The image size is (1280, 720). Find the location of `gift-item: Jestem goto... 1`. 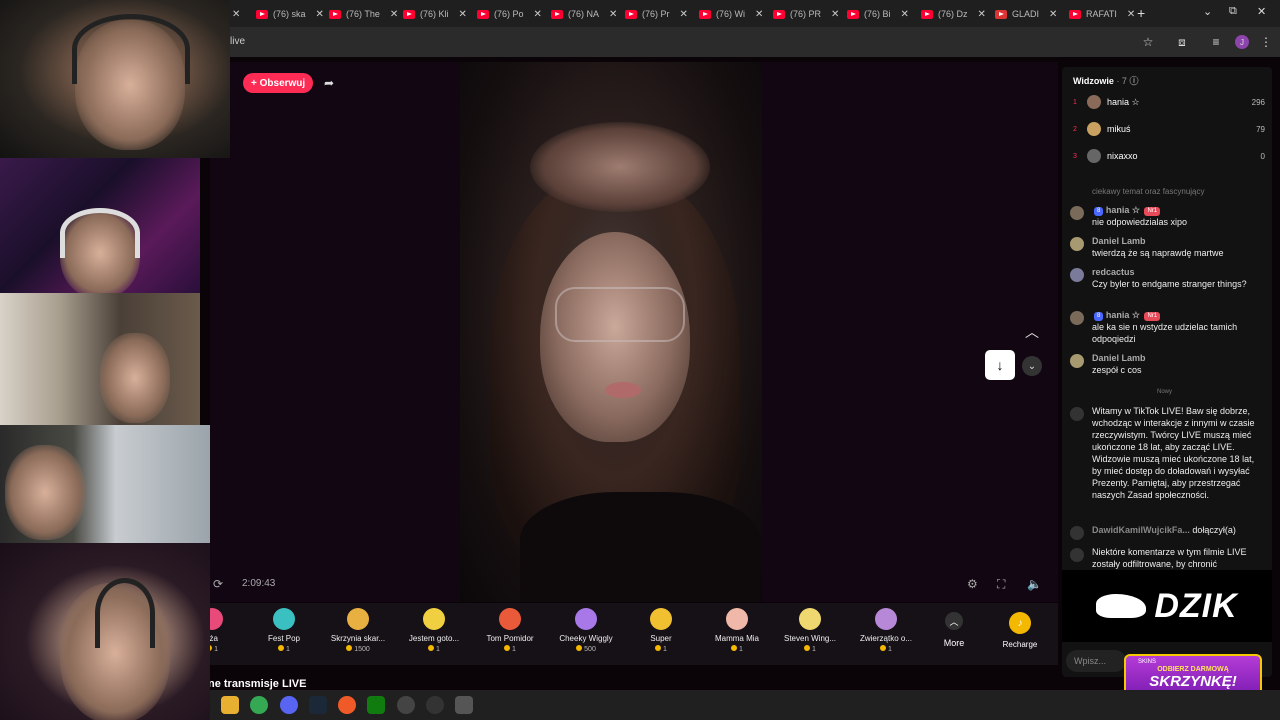

gift-item: Jestem goto... 1 is located at coordinates (434, 630).